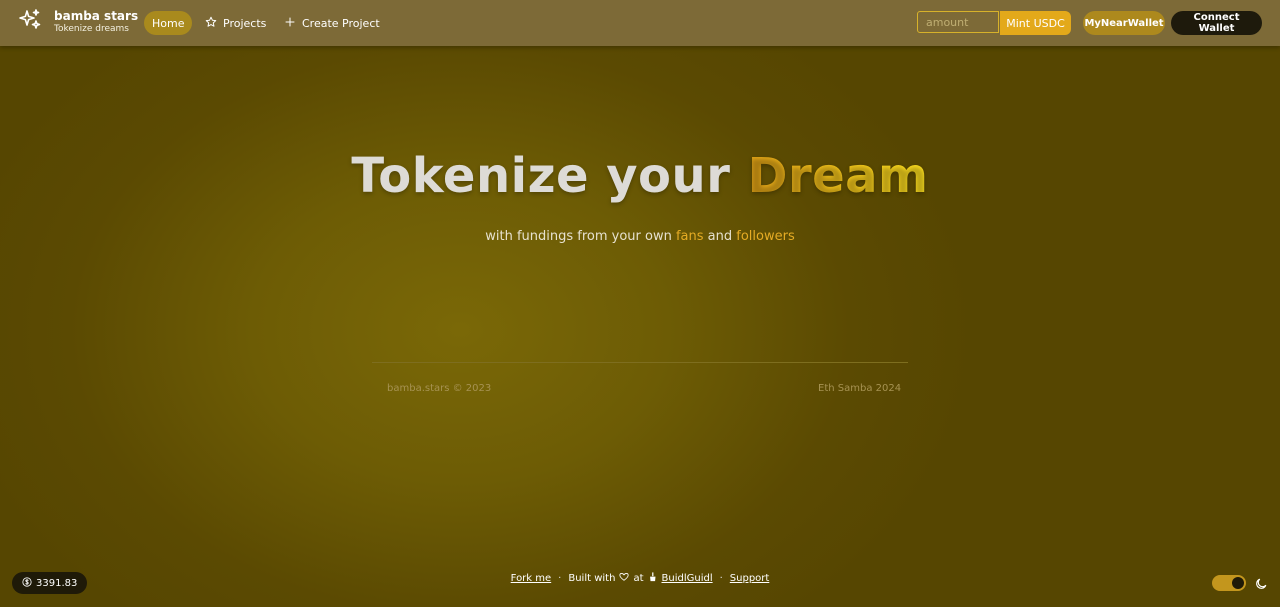  Describe the element at coordinates (860, 388) in the screenshot. I see `footer-event: Eth Samba 2024` at that location.